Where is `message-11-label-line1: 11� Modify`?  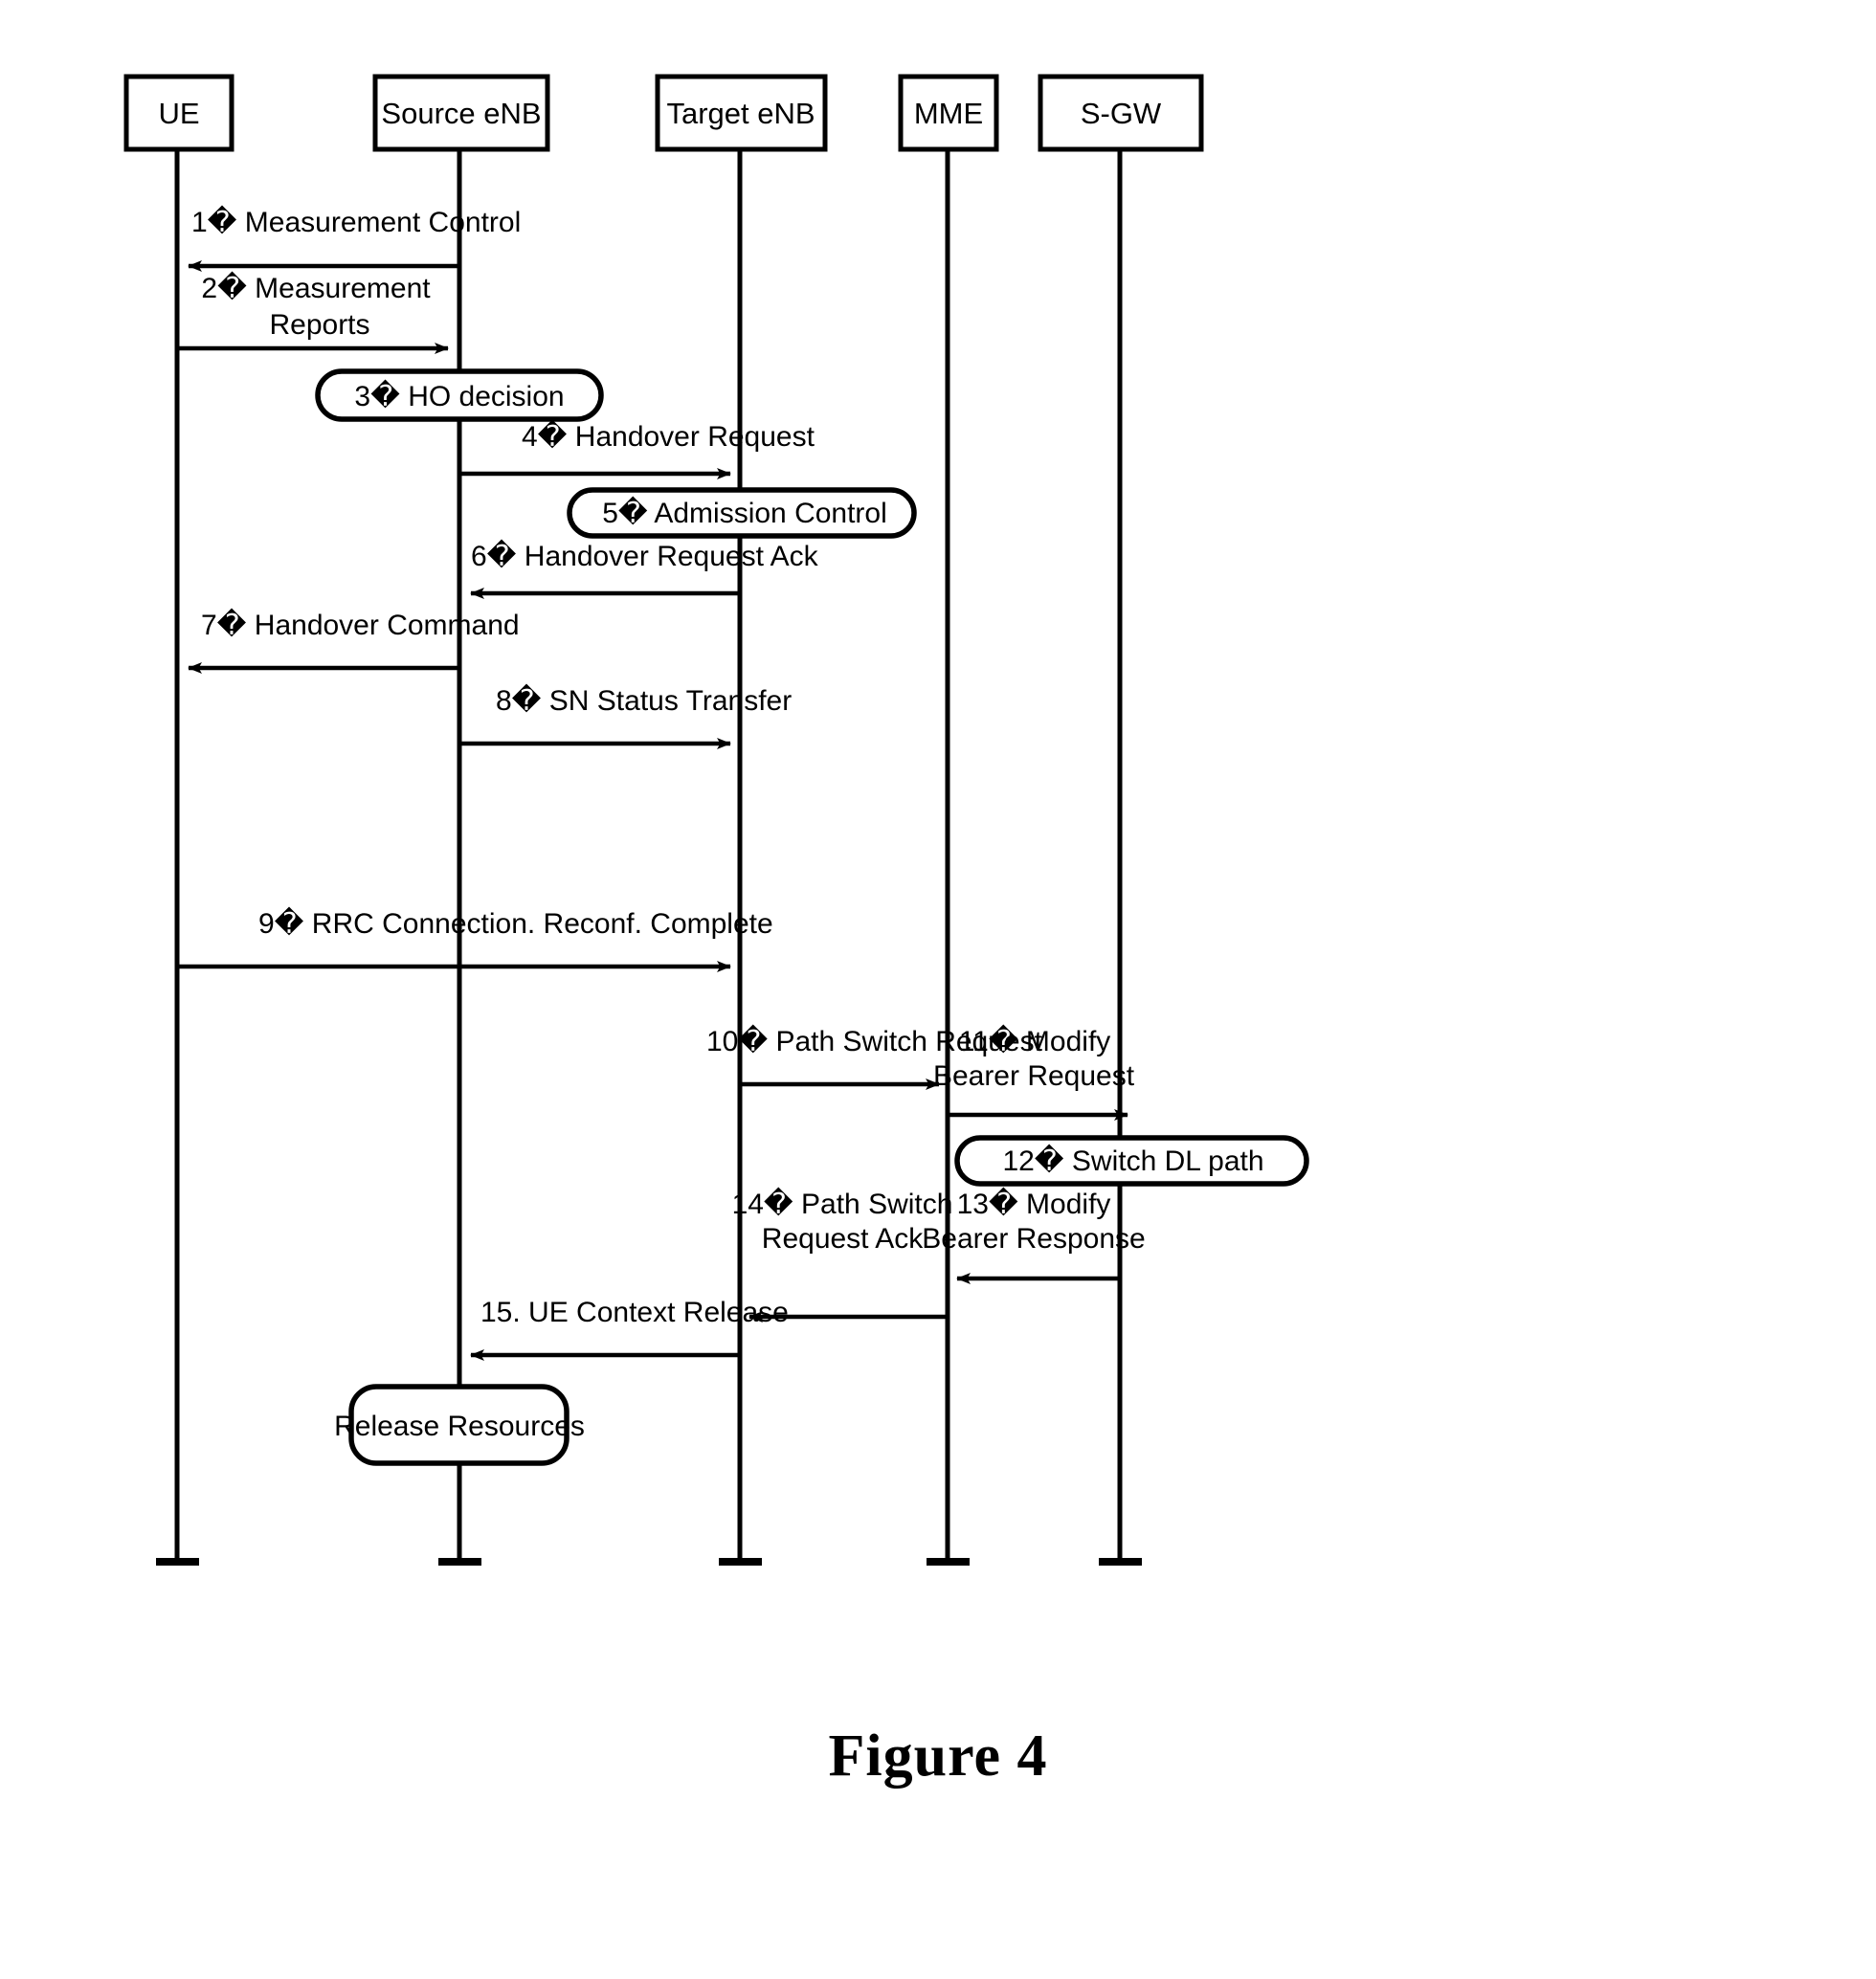
message-11-label-line1: 11� Modify is located at coordinates (1035, 1040).